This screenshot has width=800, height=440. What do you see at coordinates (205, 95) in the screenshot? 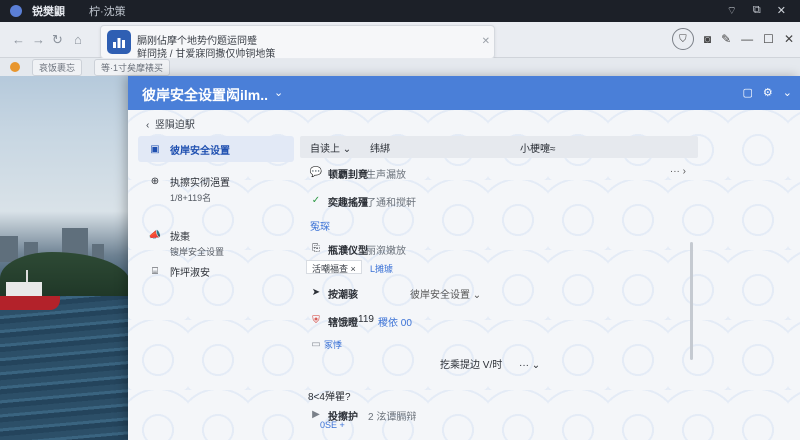
I see `window-title: 彼岸安全设置闳ilm..` at bounding box center [205, 95].